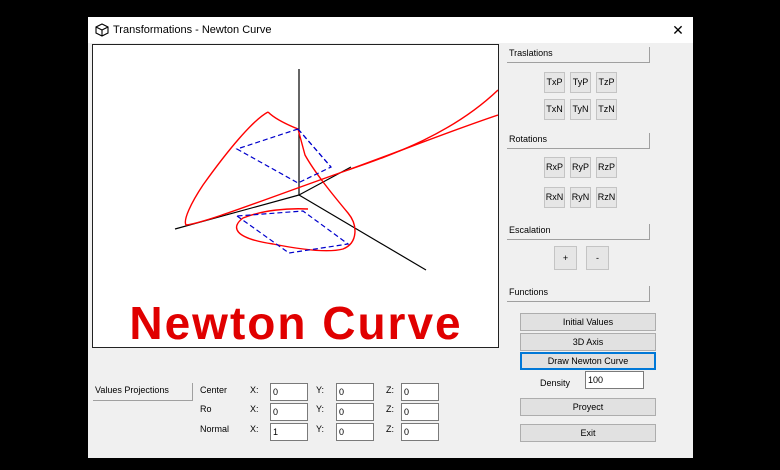 Image resolution: width=780 pixels, height=470 pixels. I want to click on scale-down-button: -, so click(597, 258).